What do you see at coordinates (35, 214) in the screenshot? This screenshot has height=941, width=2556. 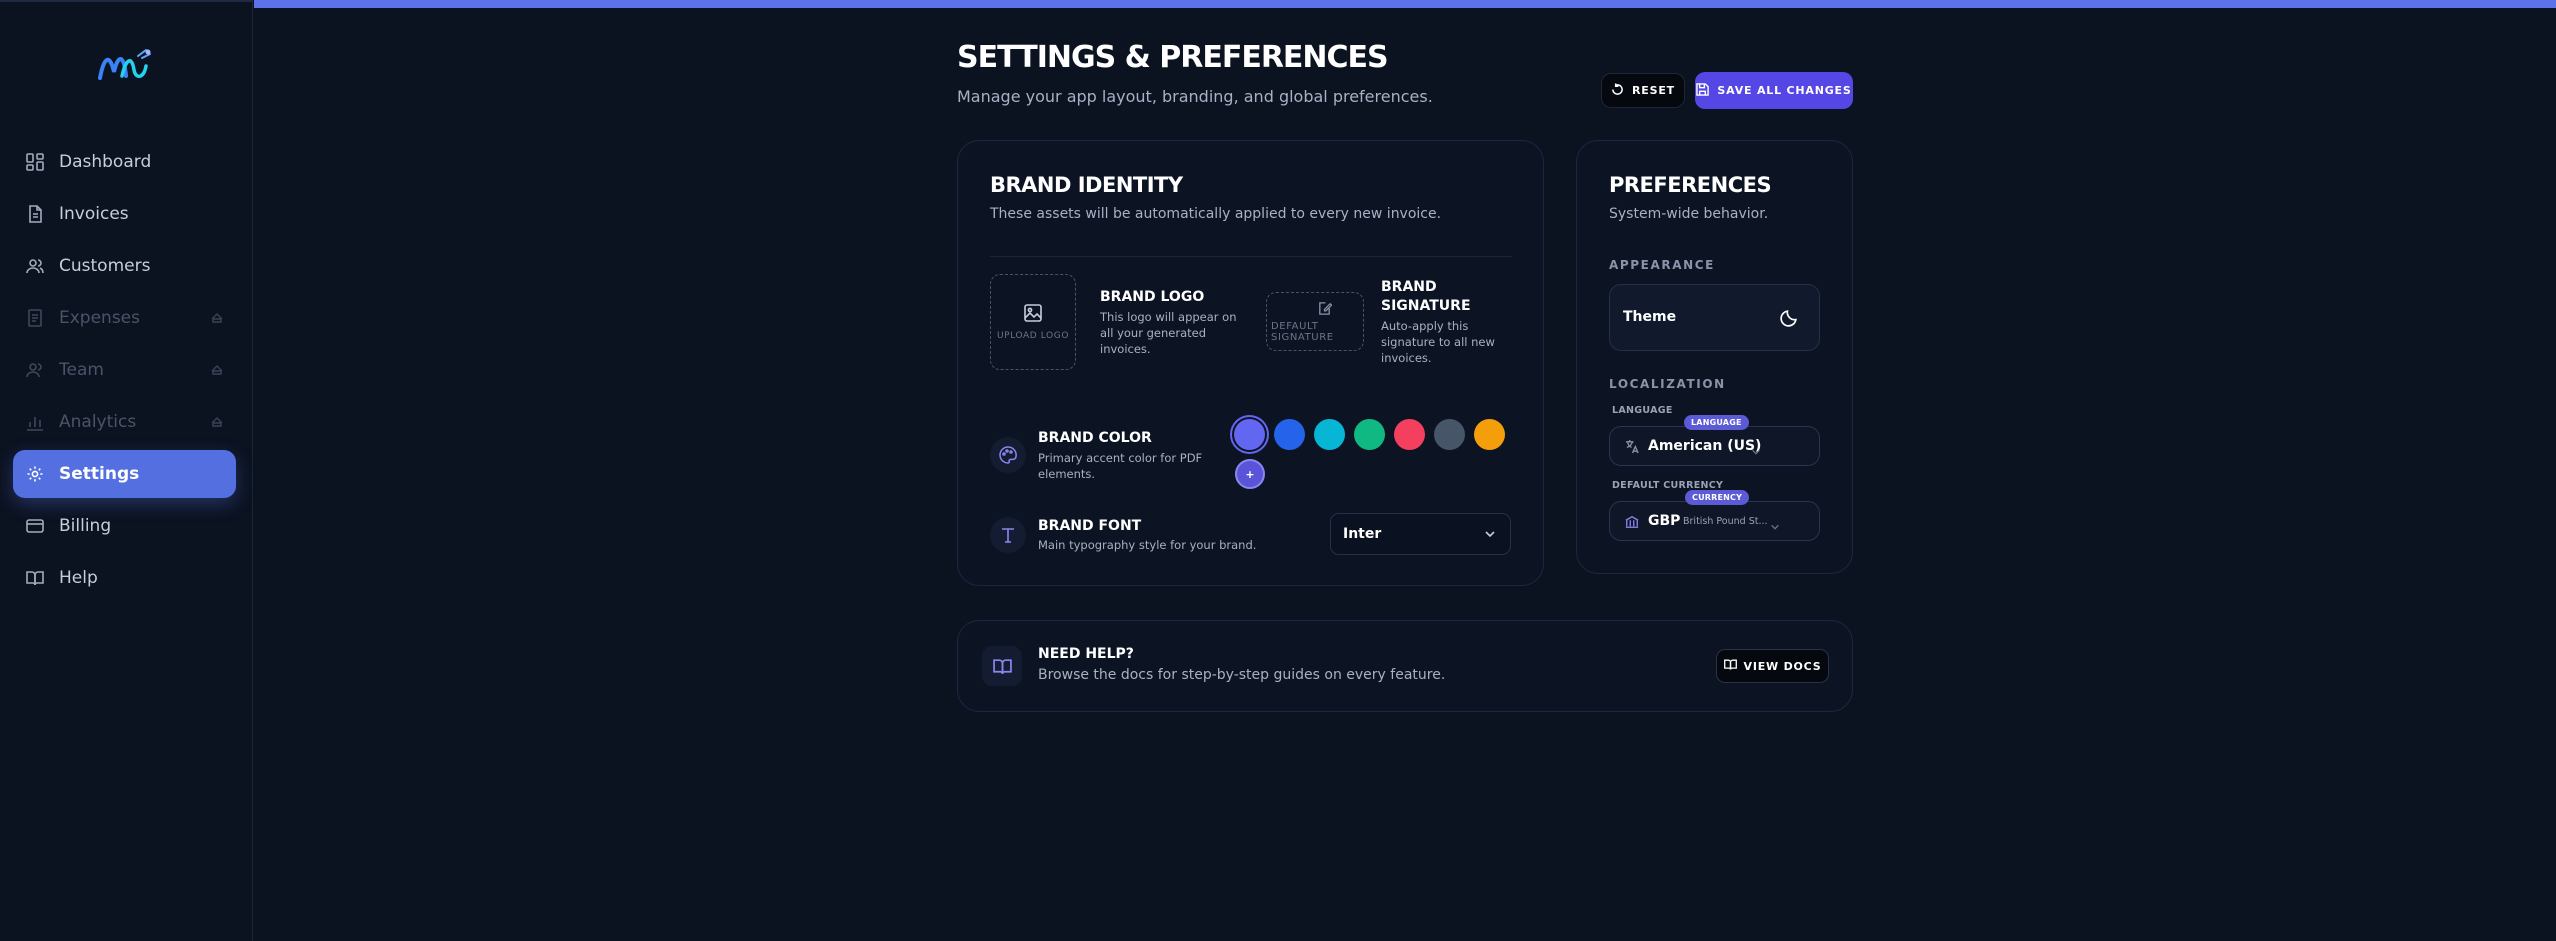 I see `document-icon` at bounding box center [35, 214].